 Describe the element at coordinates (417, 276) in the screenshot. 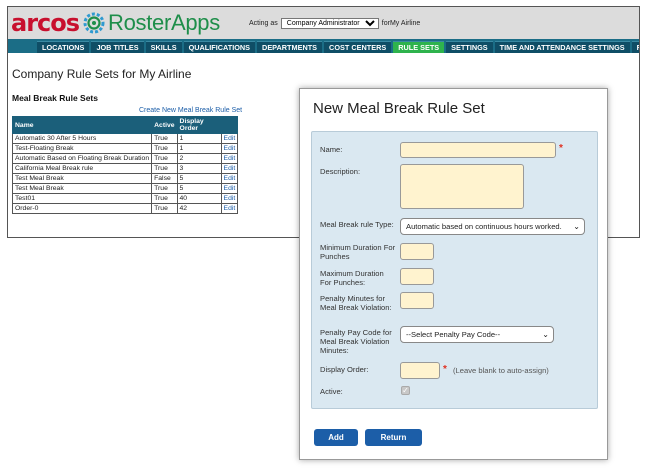

I see `max-duration-input` at that location.